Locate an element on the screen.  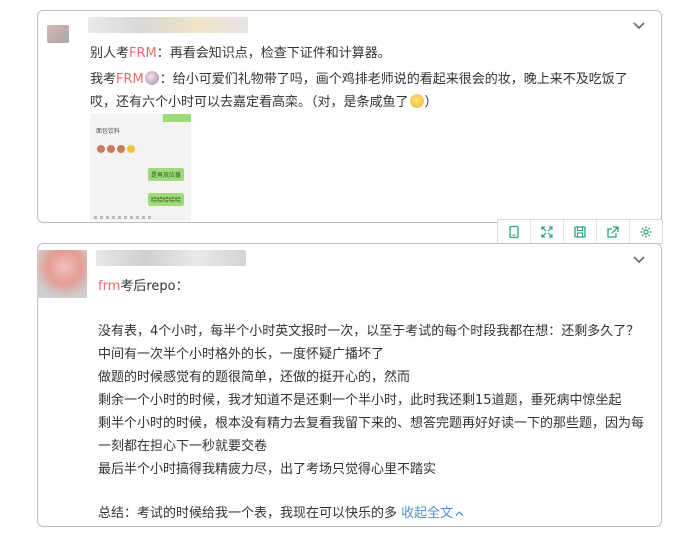
comment-text: ） is located at coordinates (431, 102).